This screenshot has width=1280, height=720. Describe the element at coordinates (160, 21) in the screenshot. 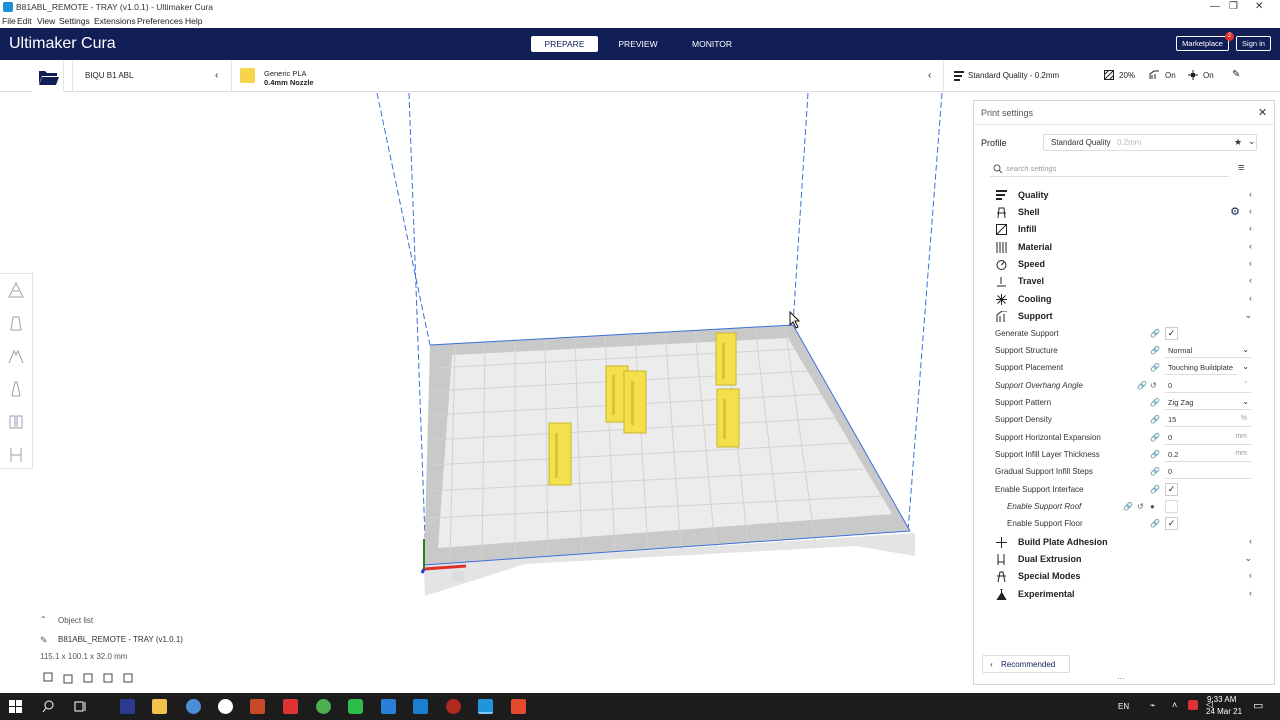

I see `menu-preferences: Preferences` at that location.